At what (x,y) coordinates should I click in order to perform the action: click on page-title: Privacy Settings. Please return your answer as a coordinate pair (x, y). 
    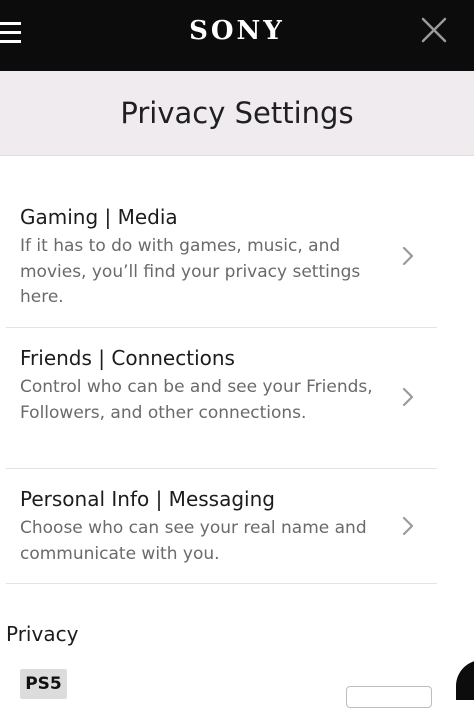
    Looking at the image, I should click on (237, 113).